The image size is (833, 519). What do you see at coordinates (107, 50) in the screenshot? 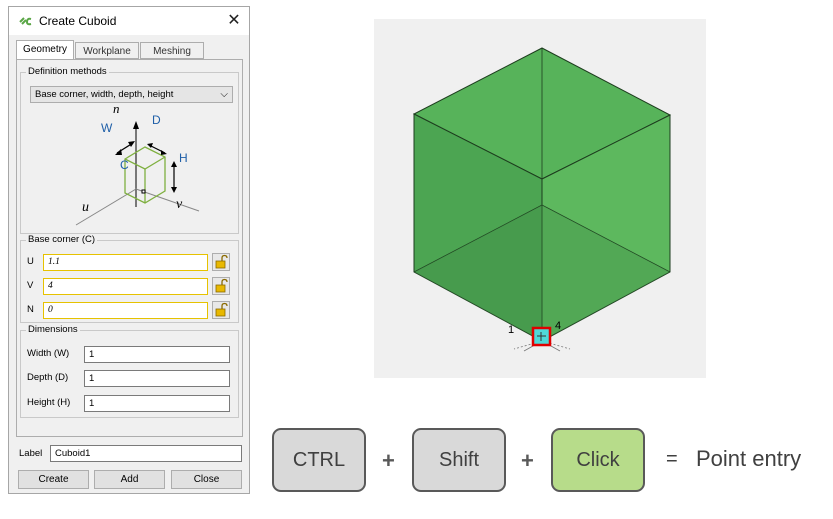
I see `tab-workplane: Workplane` at bounding box center [107, 50].